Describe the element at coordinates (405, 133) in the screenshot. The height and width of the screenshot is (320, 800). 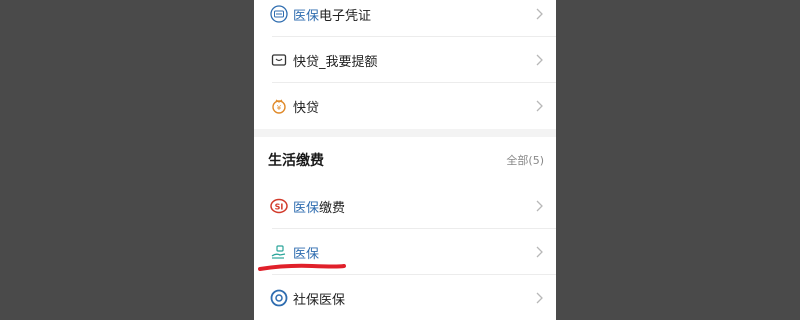
I see `section-gap` at that location.